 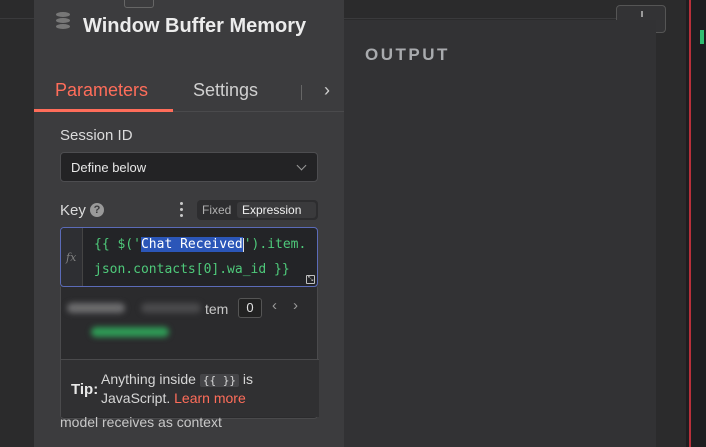 What do you see at coordinates (217, 309) in the screenshot?
I see `item-label: tem` at bounding box center [217, 309].